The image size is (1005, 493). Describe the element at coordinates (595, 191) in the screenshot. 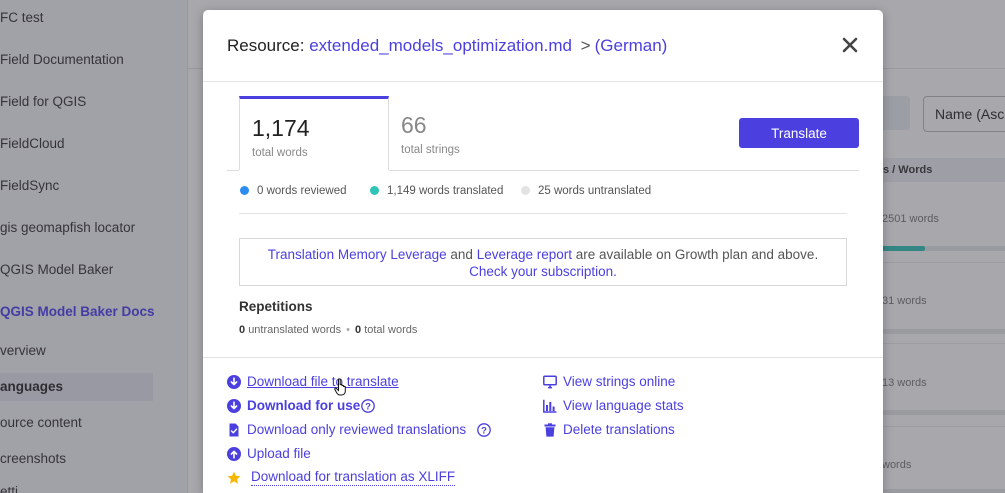

I see `untranslated-label: 25 words untranslated` at that location.